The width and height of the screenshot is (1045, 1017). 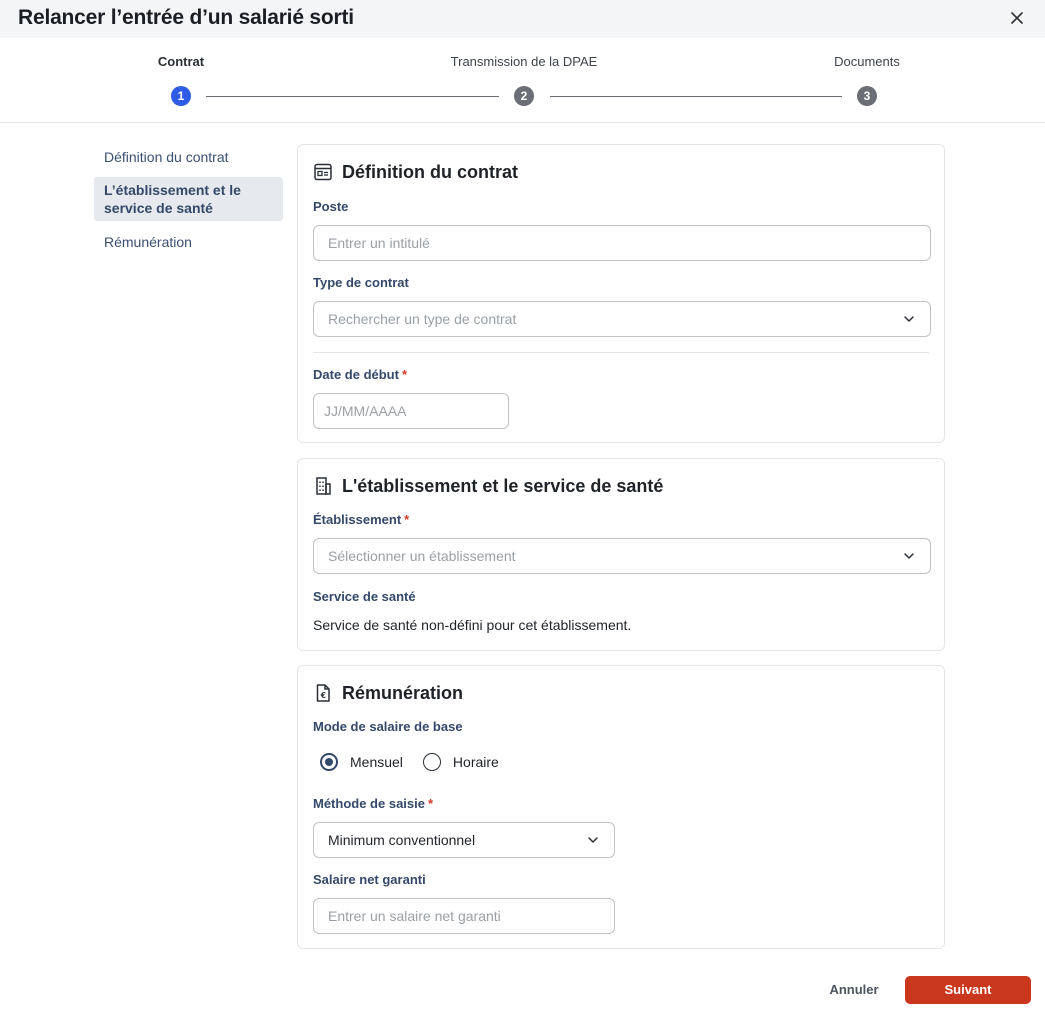 I want to click on divider, so click(x=621, y=352).